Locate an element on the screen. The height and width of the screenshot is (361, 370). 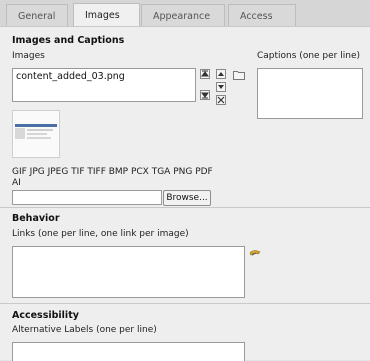
alt-labels-label: Alternative Labels (one per line) is located at coordinates (84, 330).